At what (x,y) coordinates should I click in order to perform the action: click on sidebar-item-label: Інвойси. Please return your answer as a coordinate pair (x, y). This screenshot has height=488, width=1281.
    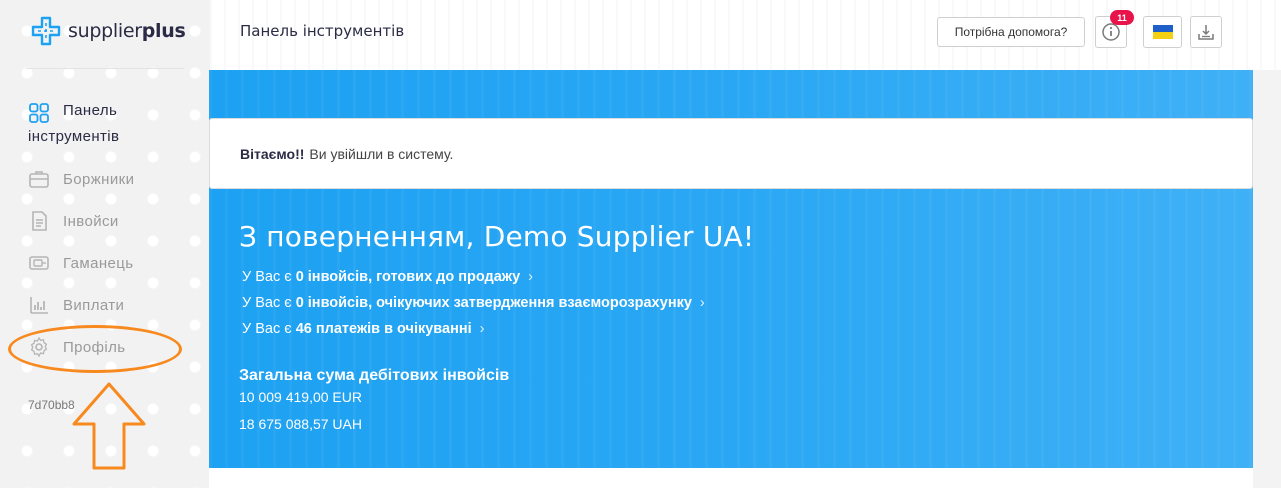
    Looking at the image, I should click on (91, 221).